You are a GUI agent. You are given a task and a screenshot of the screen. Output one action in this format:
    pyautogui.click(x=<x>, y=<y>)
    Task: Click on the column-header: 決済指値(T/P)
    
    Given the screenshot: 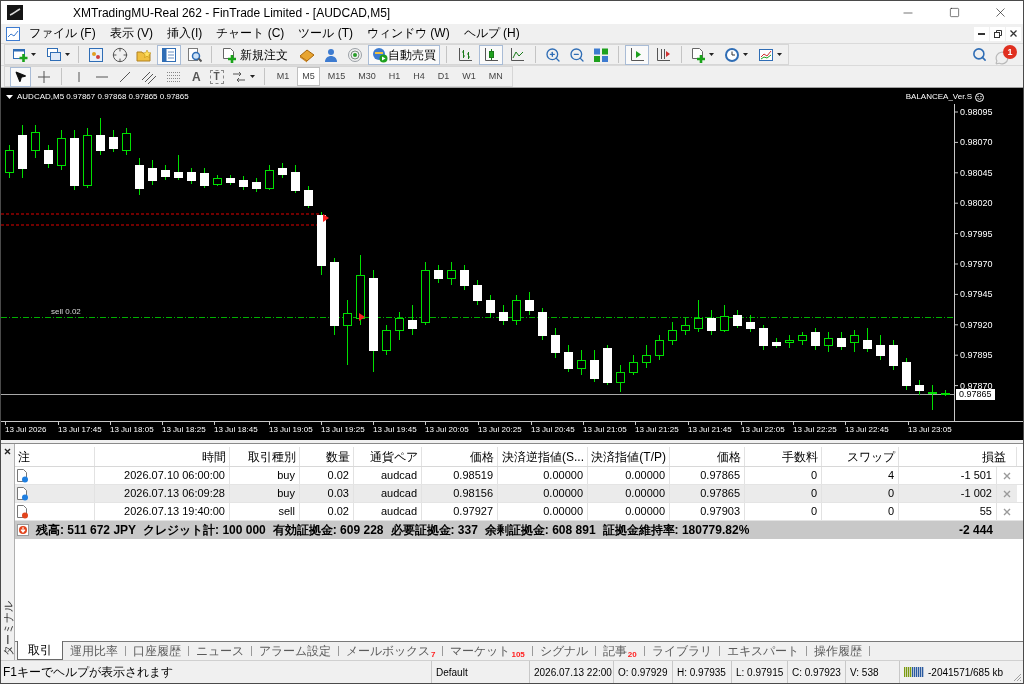 What is the action you would take?
    pyautogui.click(x=629, y=456)
    